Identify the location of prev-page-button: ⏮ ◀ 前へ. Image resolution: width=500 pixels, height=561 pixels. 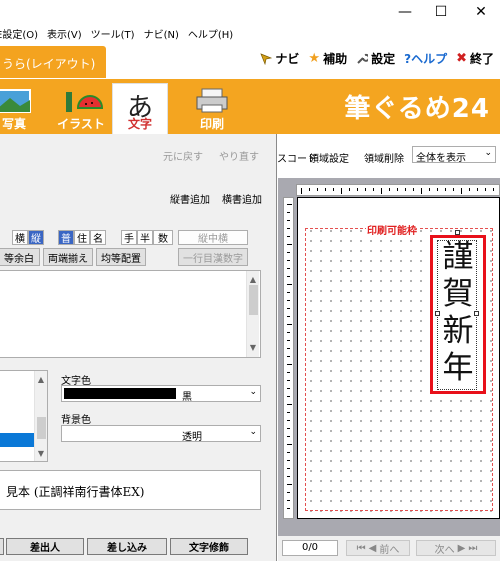
(378, 548).